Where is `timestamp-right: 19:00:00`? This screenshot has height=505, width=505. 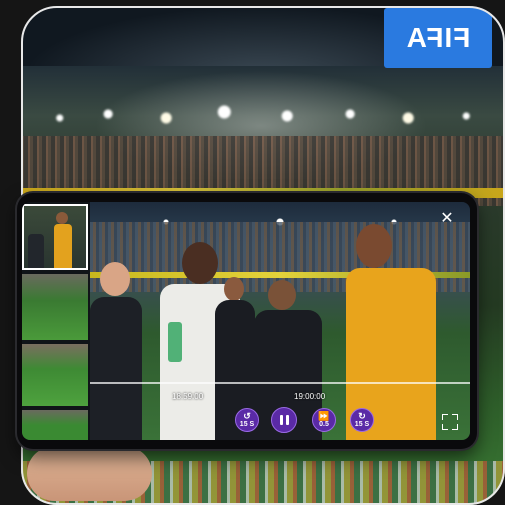 timestamp-right: 19:00:00 is located at coordinates (310, 396).